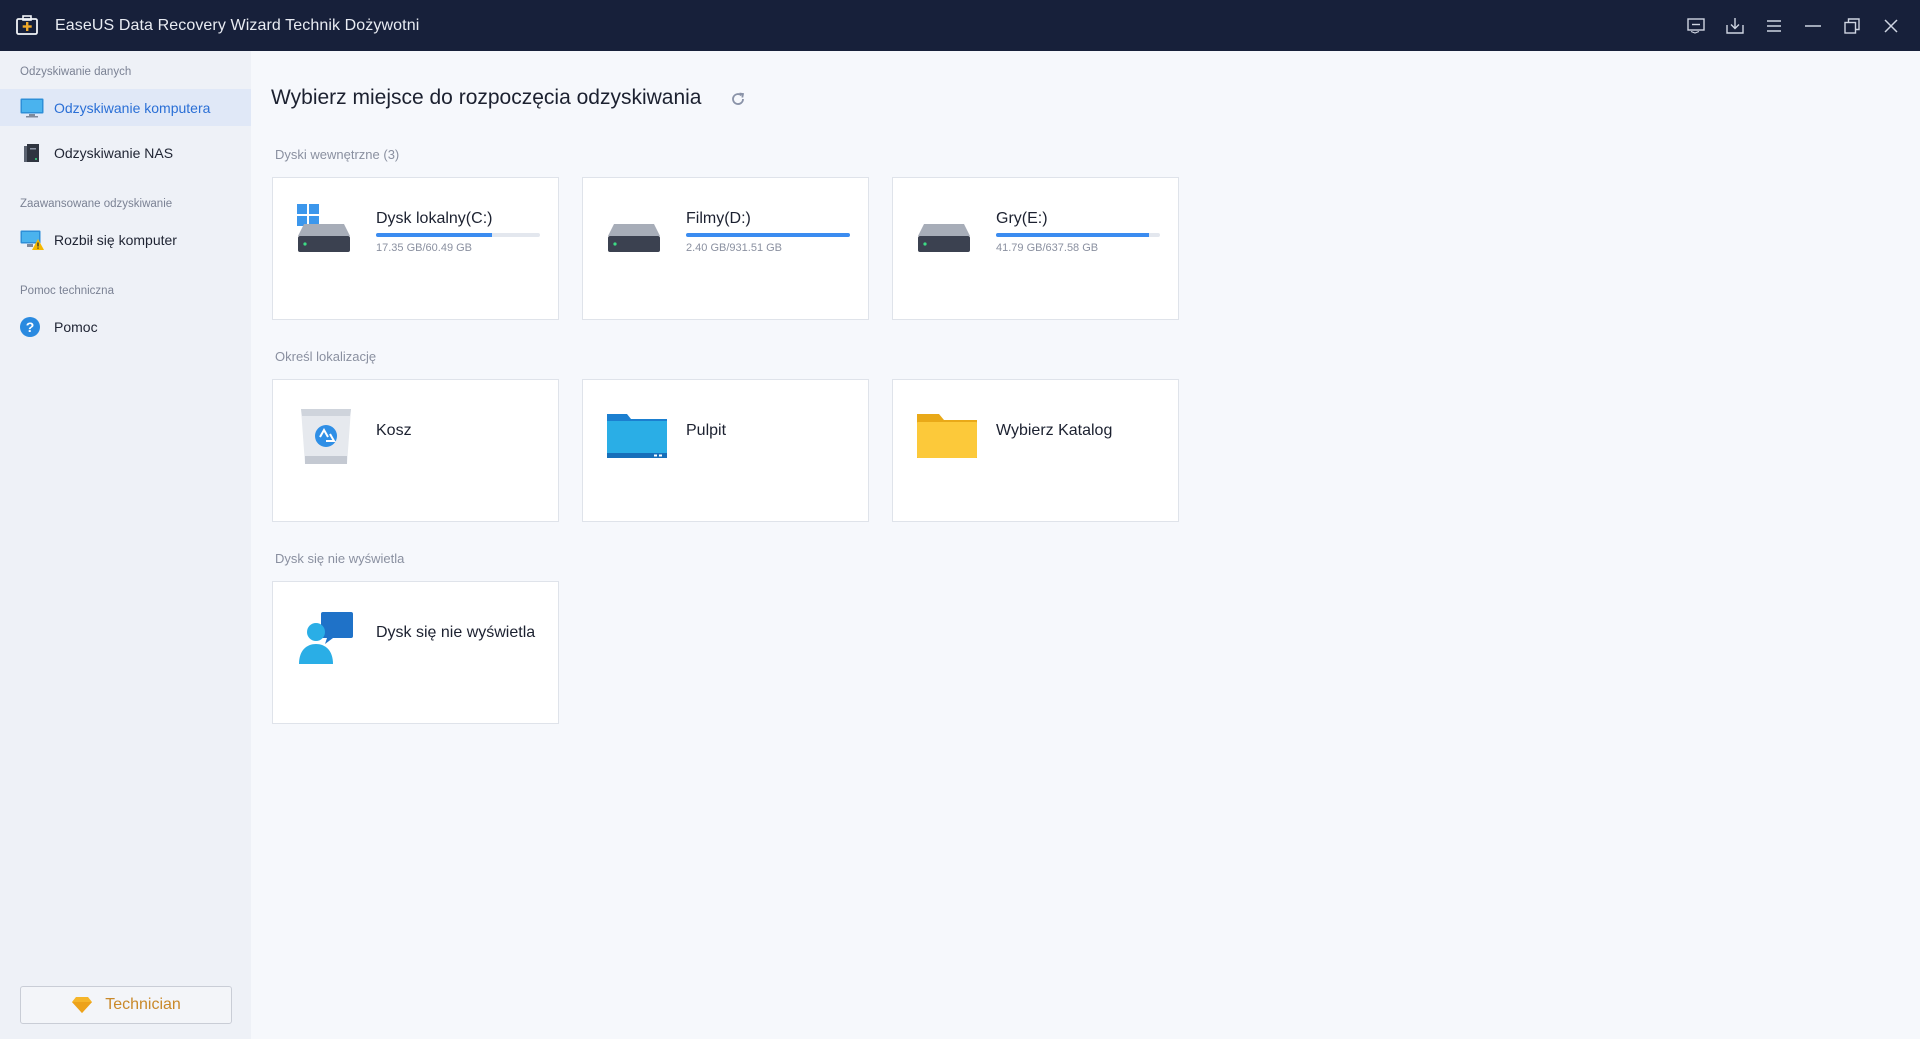 This screenshot has height=1039, width=1920. I want to click on download-icon, so click(1734, 25).